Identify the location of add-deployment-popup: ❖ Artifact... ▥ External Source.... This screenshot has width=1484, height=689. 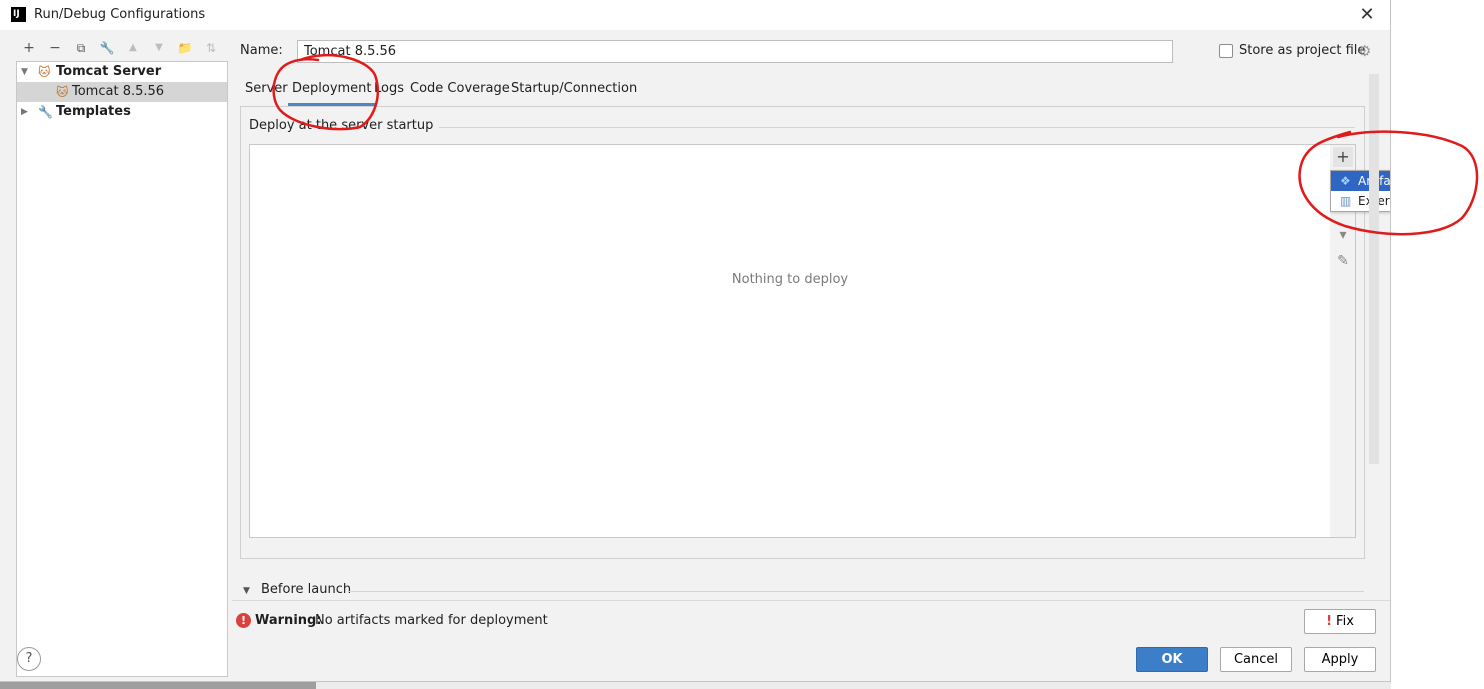
(1360, 191).